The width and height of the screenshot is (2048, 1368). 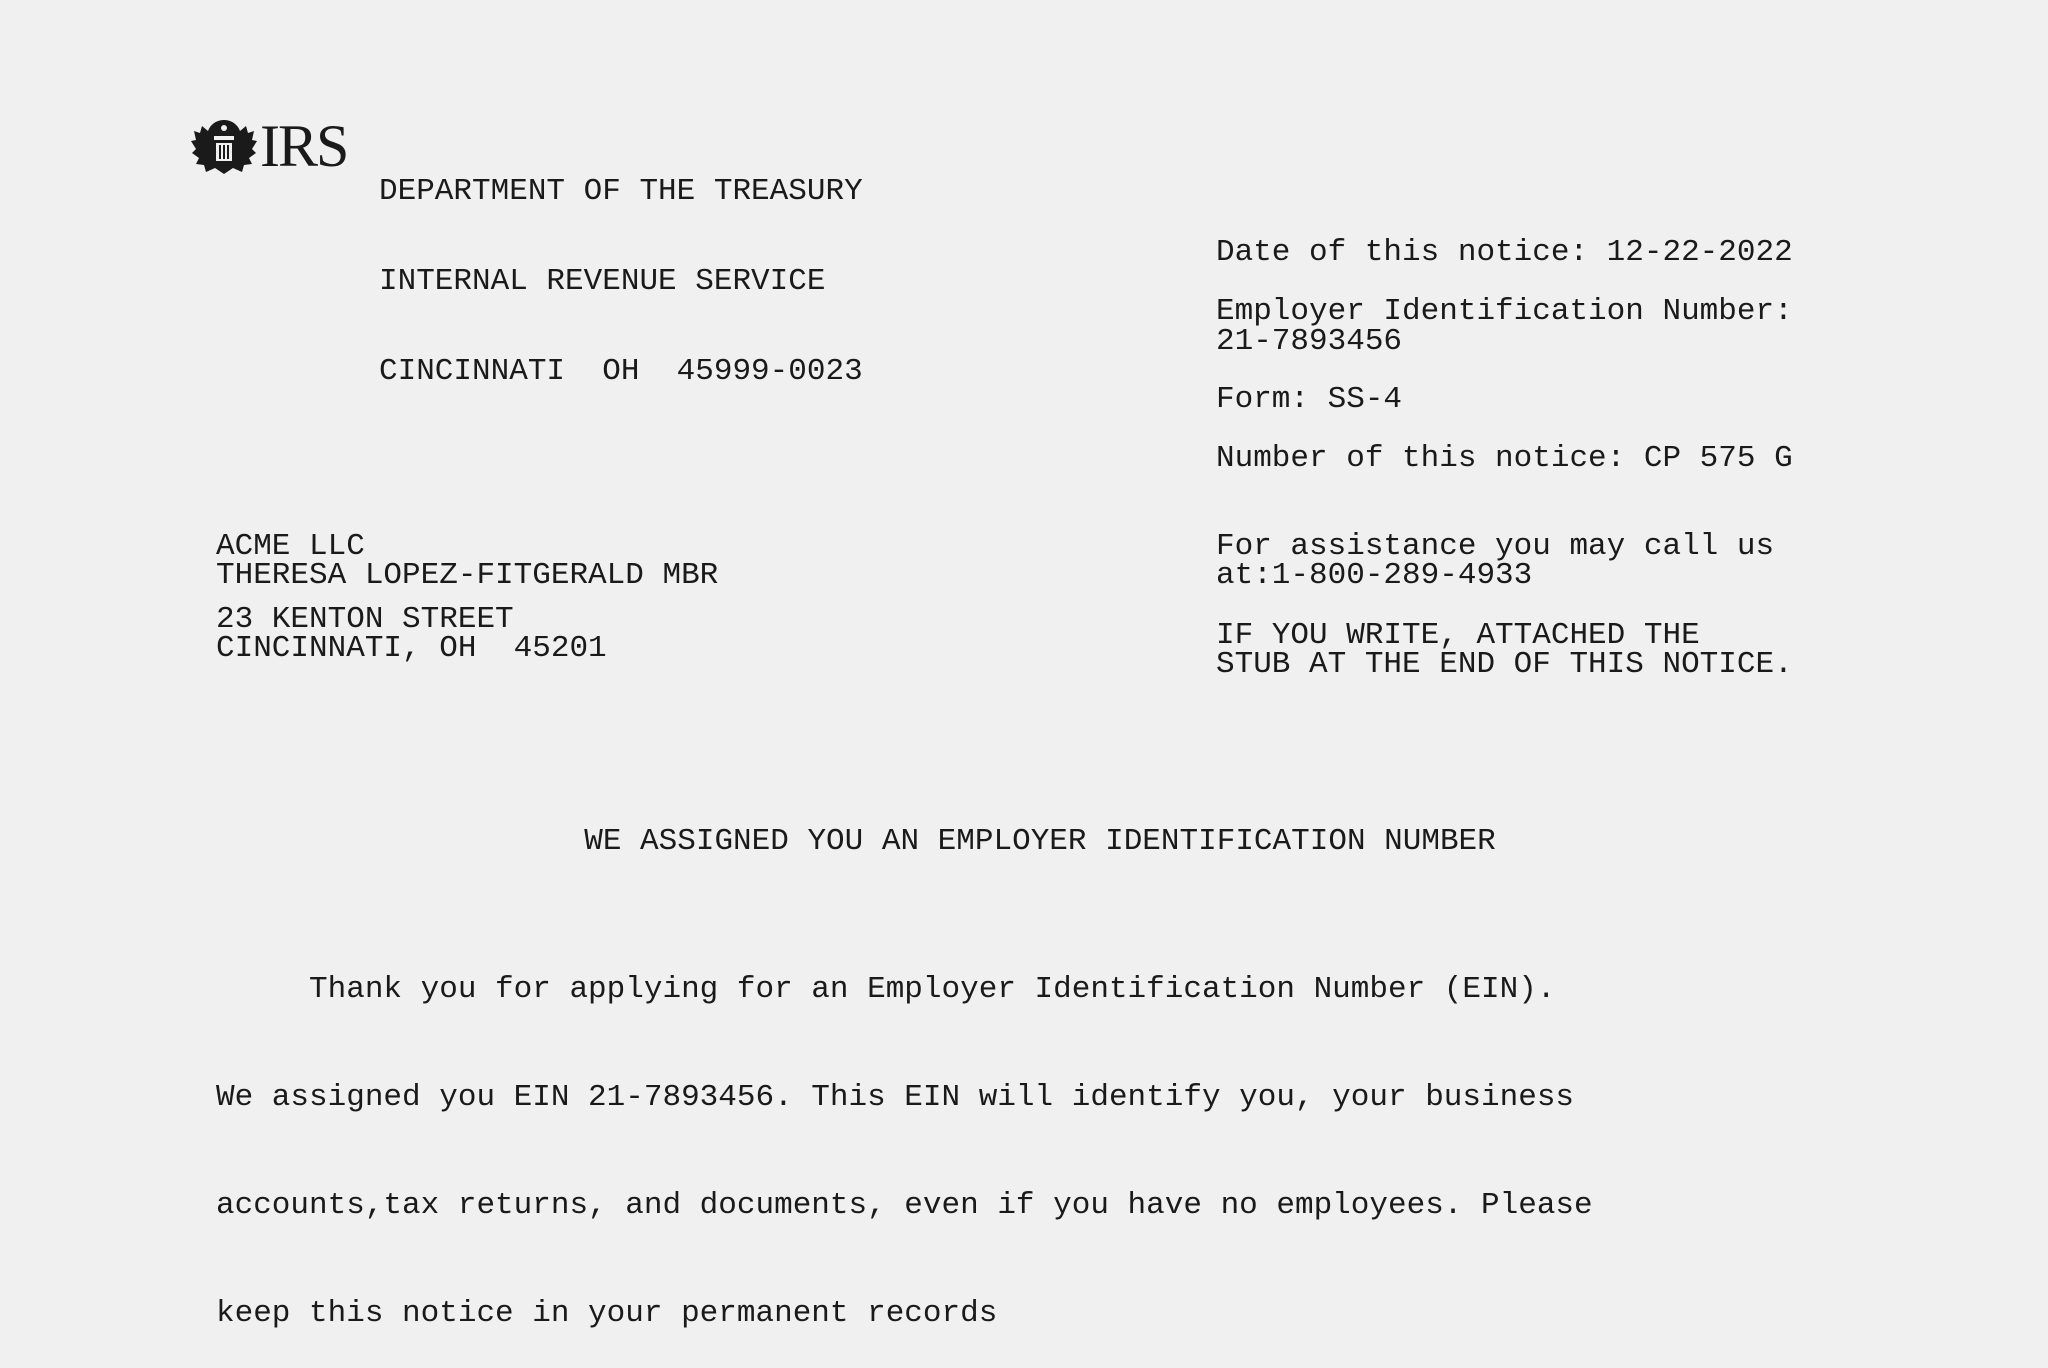 I want to click on recipient-city: CINCINNATI, OH 45201, so click(x=411, y=648).